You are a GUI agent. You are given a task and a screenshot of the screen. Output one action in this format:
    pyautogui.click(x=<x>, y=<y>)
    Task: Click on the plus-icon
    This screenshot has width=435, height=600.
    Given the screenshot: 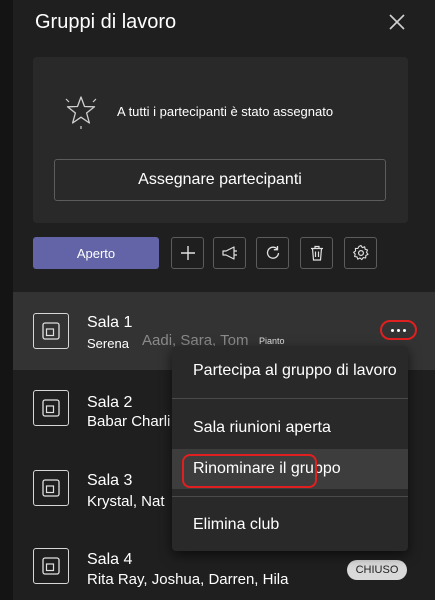 What is the action you would take?
    pyautogui.click(x=187, y=253)
    